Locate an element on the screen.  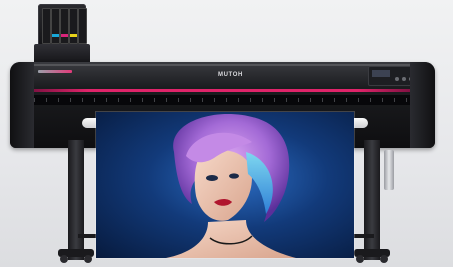
body-highlight is located at coordinates (222, 65).